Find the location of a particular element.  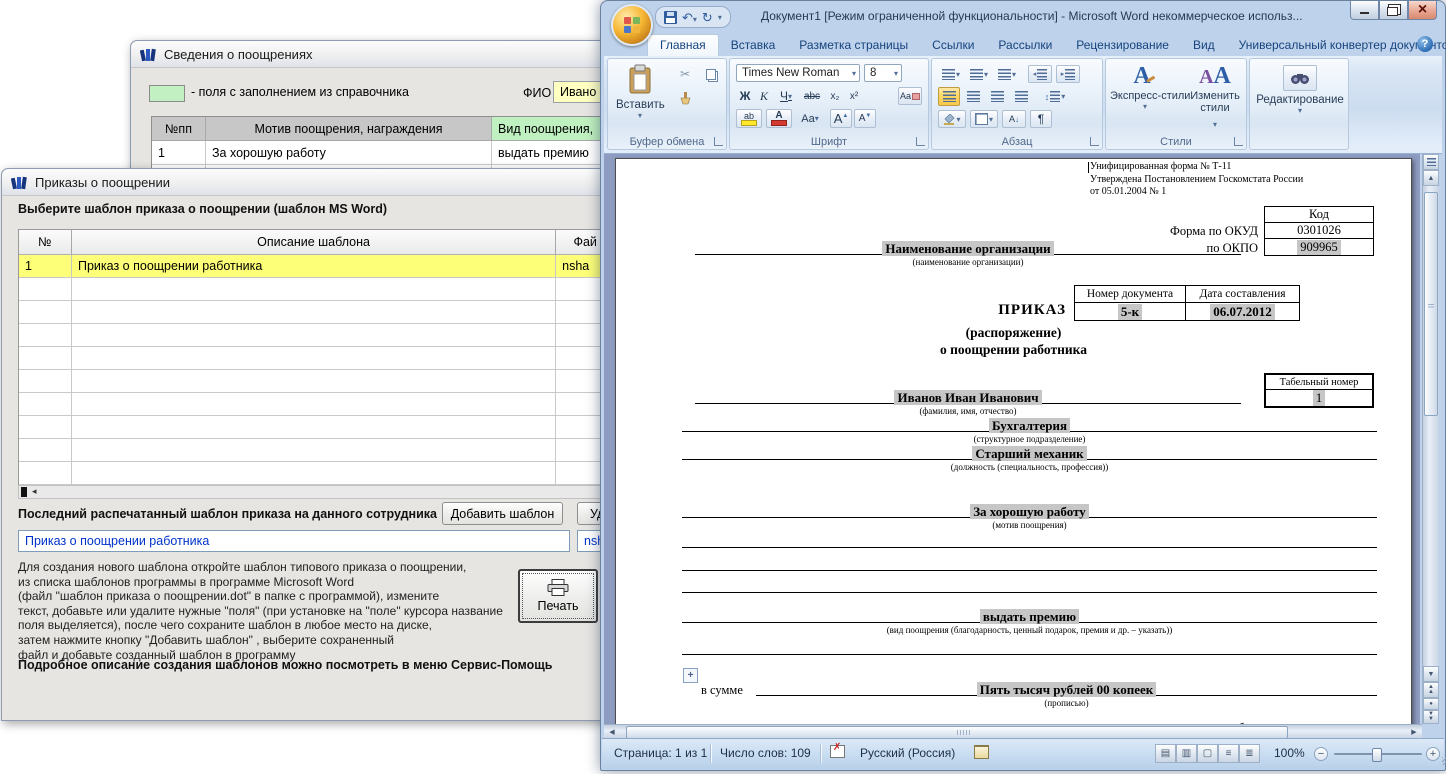

sort-button: А ↓ is located at coordinates (1014, 119).